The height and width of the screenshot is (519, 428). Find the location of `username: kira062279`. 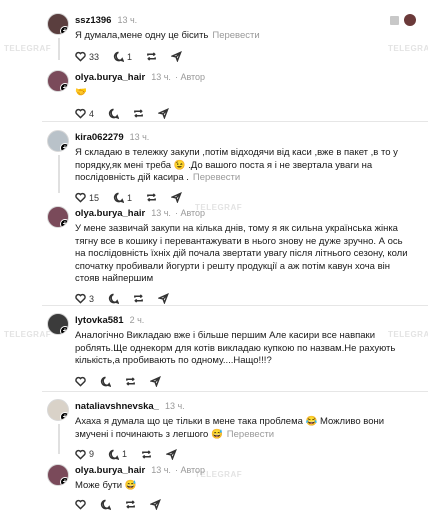

username: kira062279 is located at coordinates (99, 137).